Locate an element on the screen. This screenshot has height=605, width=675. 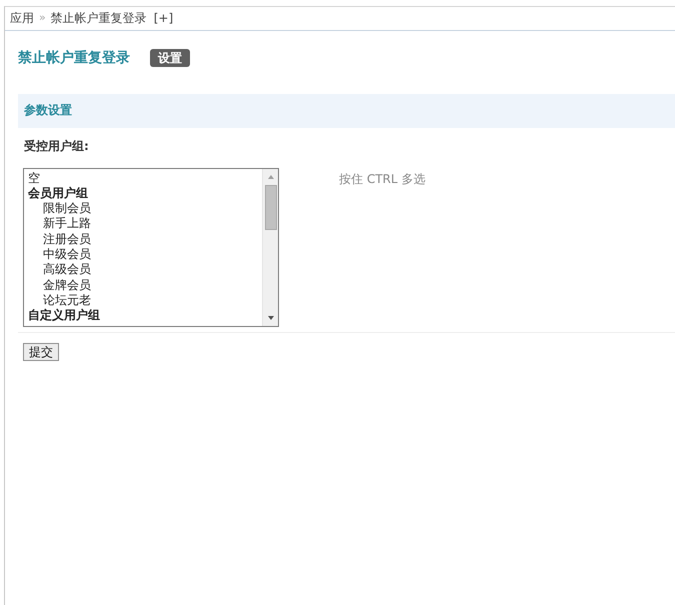
add-shortcut-link: [+] is located at coordinates (164, 18).